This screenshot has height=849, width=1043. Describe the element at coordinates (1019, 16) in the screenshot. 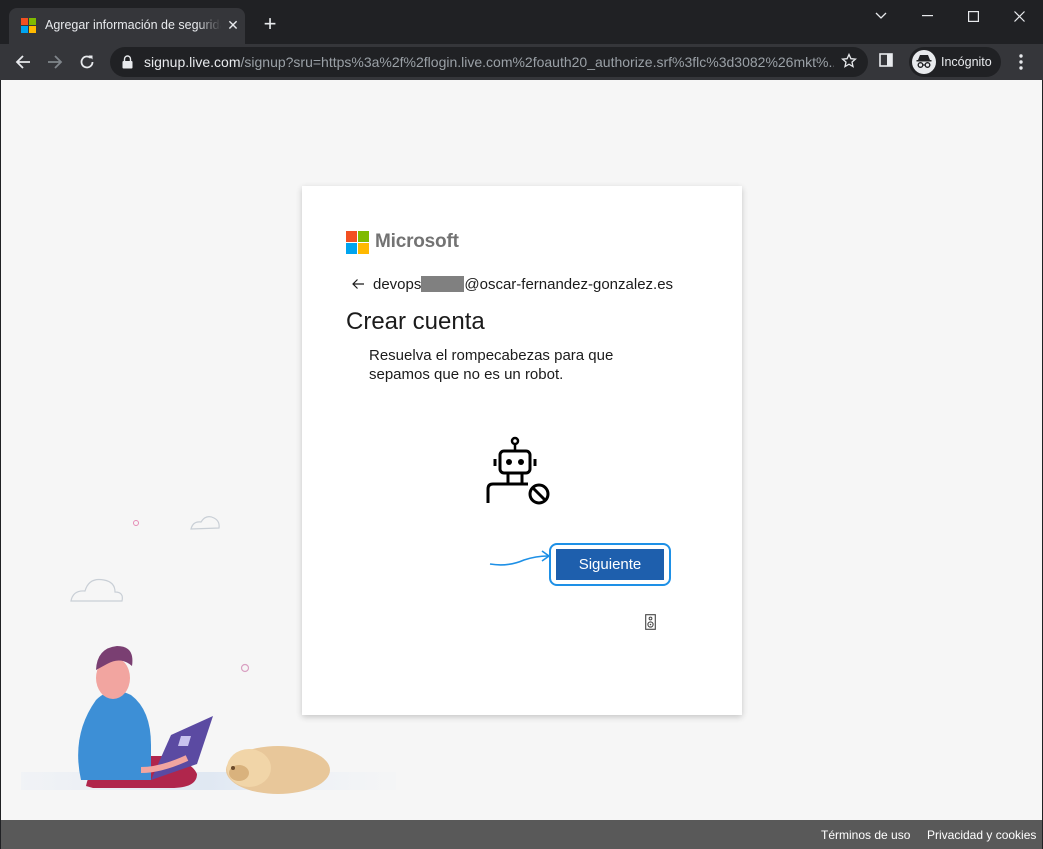

I see `close-window-button` at that location.